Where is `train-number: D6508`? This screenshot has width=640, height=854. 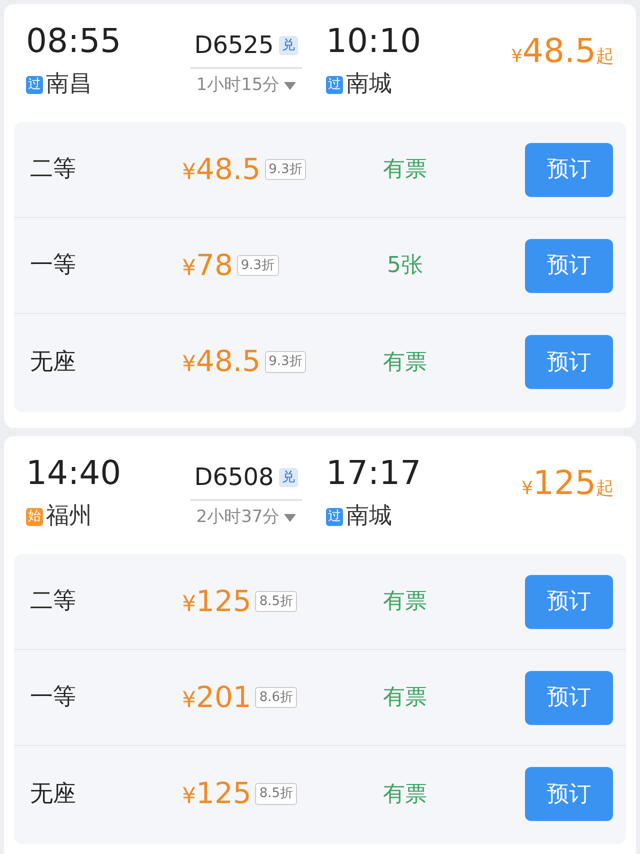 train-number: D6508 is located at coordinates (234, 478).